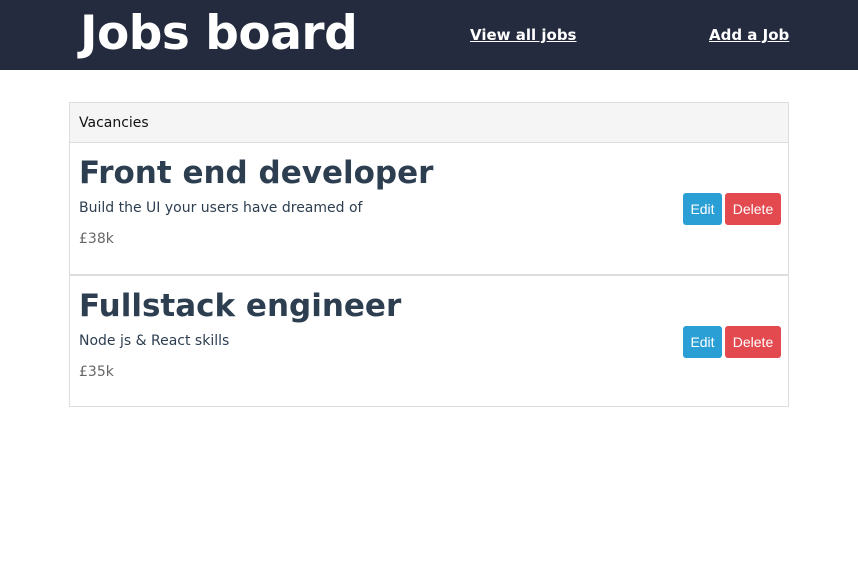 This screenshot has height=573, width=858. I want to click on job-salary: £35k, so click(96, 372).